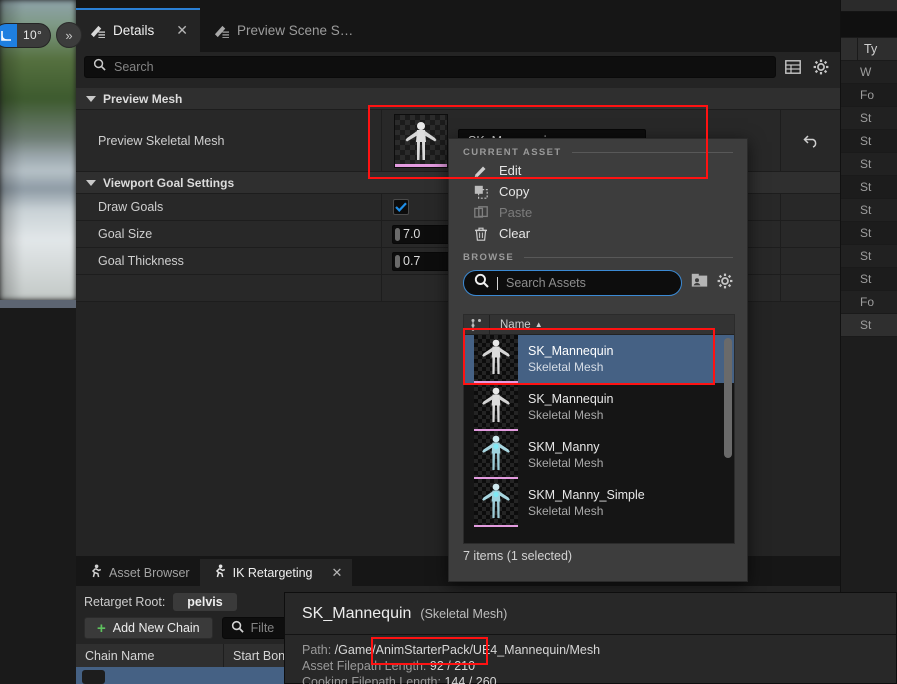 This screenshot has width=897, height=684. I want to click on tooltip-asset-type: (Skeletal Mesh), so click(464, 613).